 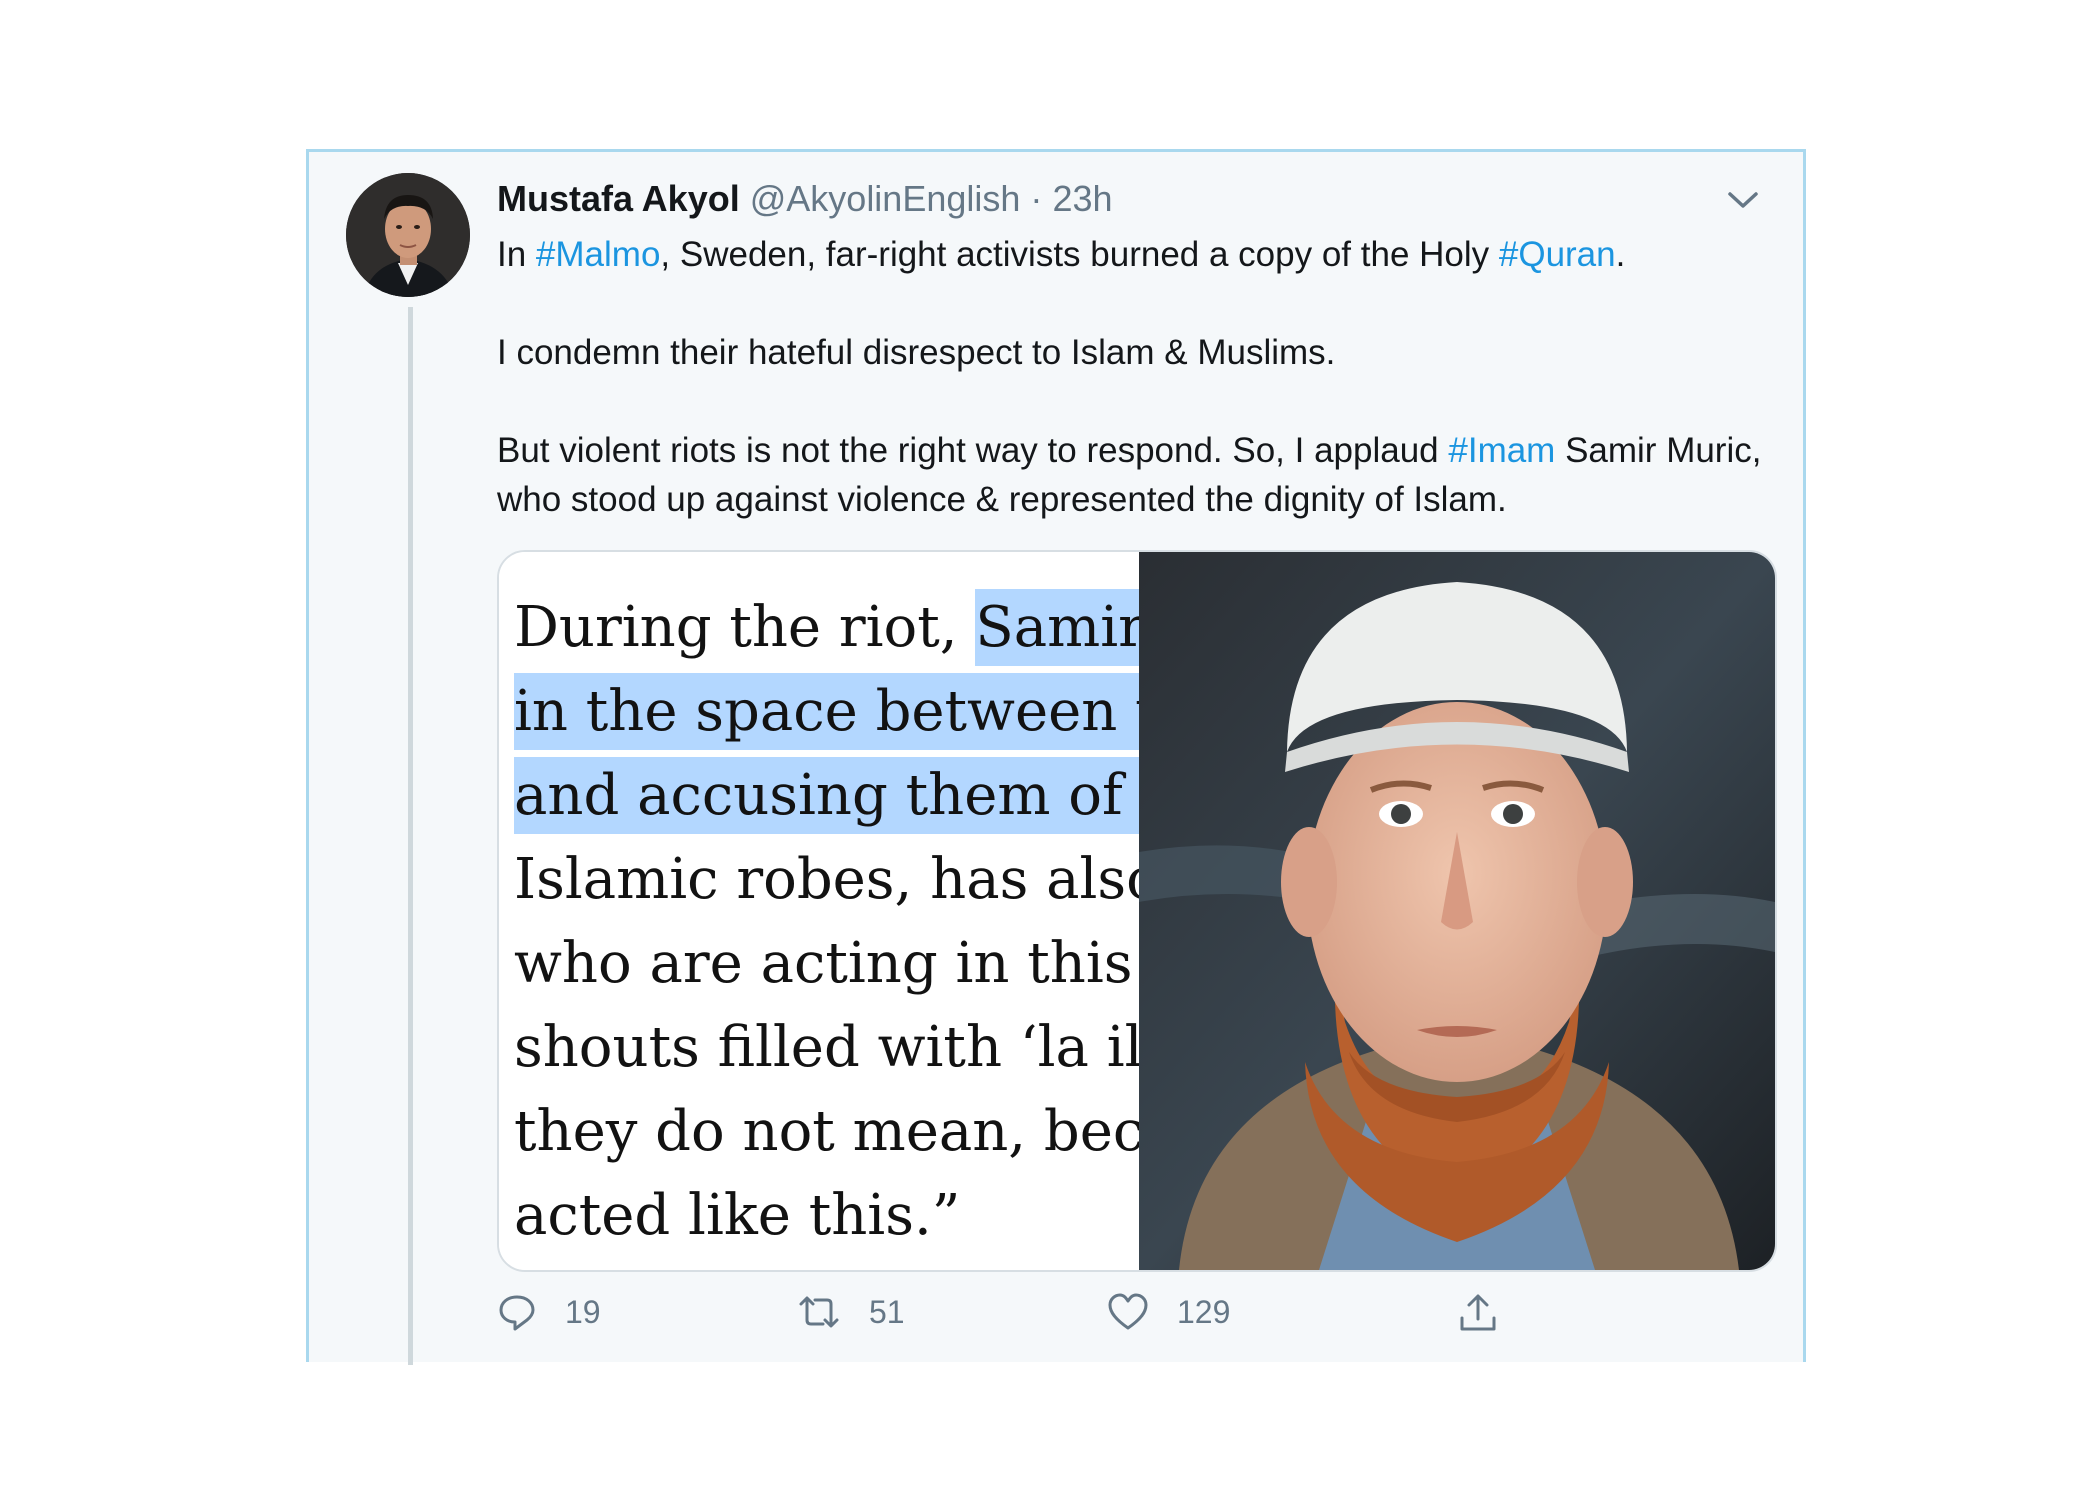 What do you see at coordinates (887, 1311) in the screenshot?
I see `retweet-count: 51` at bounding box center [887, 1311].